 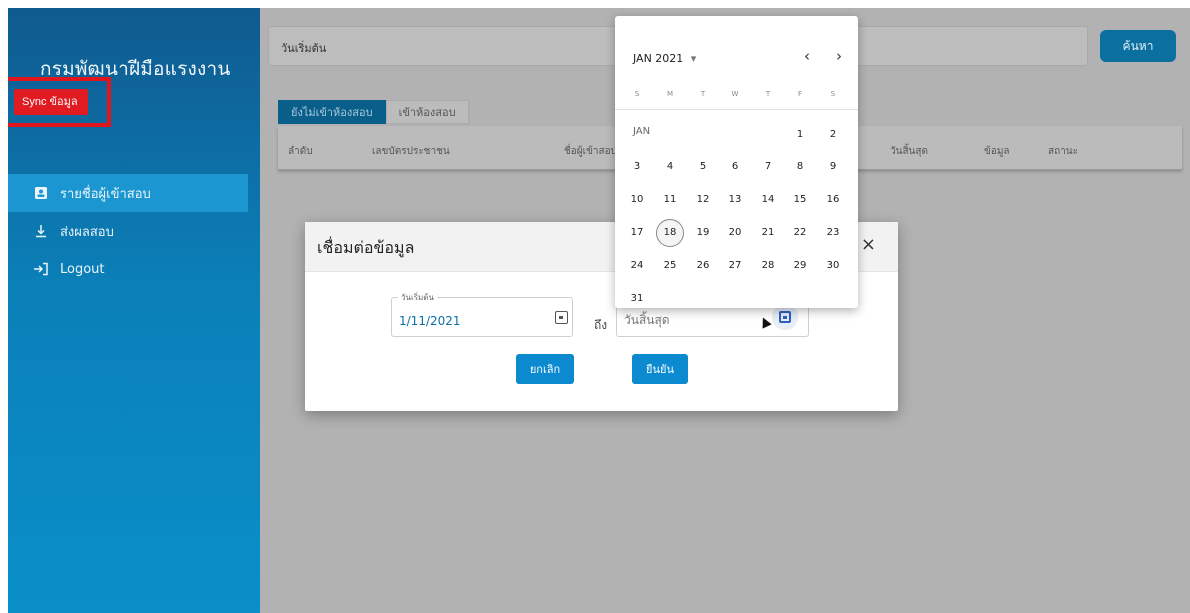 What do you see at coordinates (660, 369) in the screenshot?
I see `confirm-button: ยืนยัน` at bounding box center [660, 369].